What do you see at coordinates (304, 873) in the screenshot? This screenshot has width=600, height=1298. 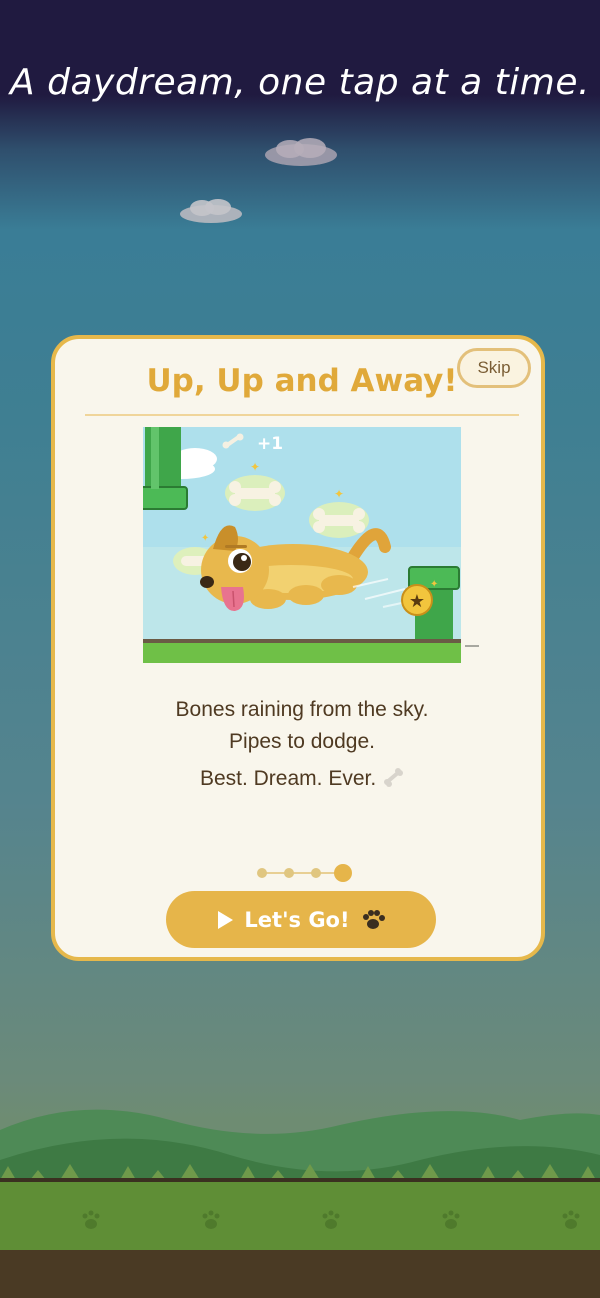 I see `page-indicator` at bounding box center [304, 873].